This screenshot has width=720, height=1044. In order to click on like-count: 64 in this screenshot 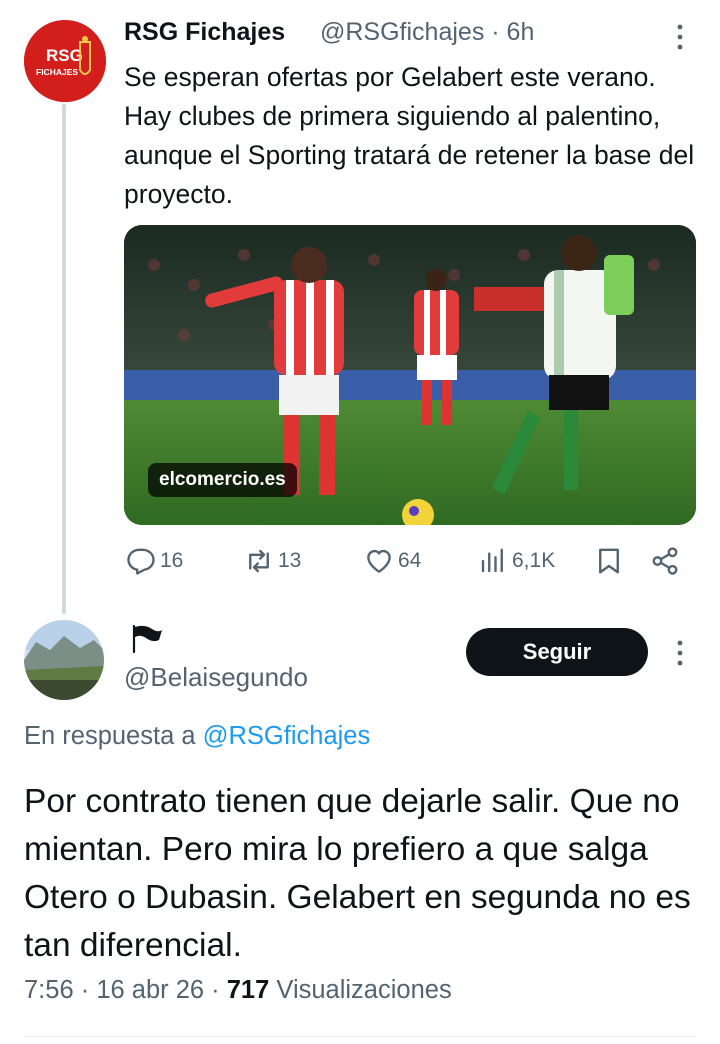, I will do `click(410, 560)`.